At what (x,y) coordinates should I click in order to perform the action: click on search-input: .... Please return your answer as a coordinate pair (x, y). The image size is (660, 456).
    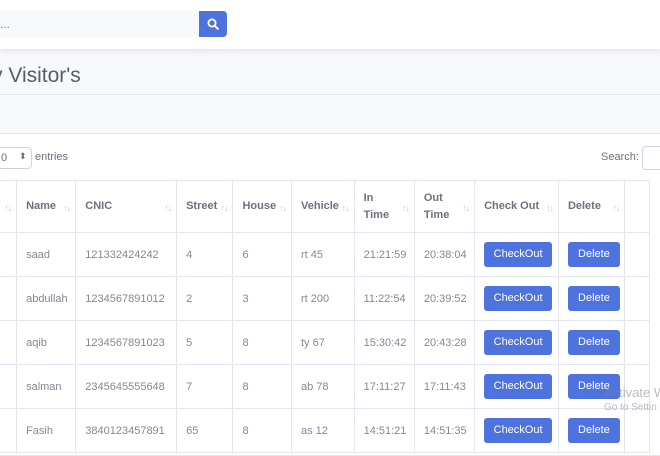
    Looking at the image, I should click on (99, 24).